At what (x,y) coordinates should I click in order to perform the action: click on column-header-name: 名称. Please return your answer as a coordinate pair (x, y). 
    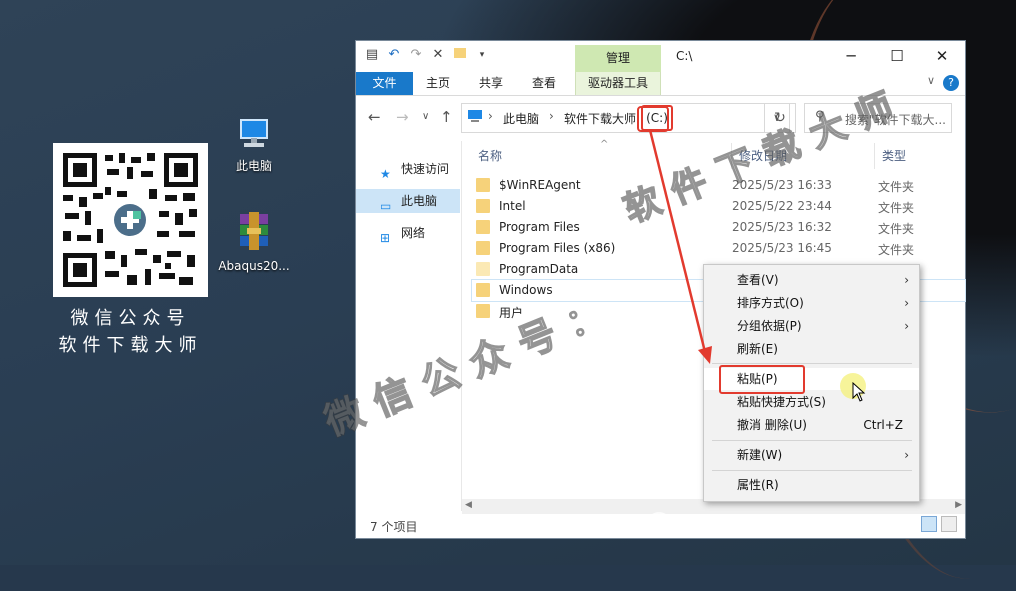
    Looking at the image, I should click on (490, 155).